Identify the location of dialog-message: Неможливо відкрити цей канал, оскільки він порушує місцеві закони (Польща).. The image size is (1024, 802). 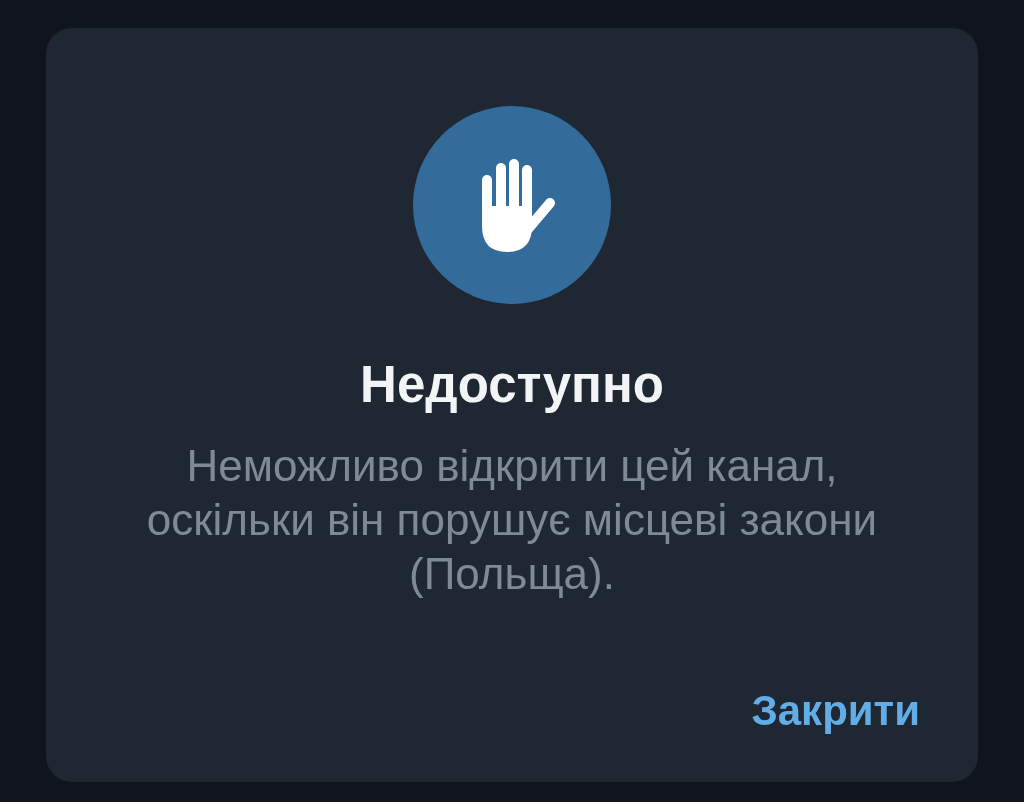
(512, 520).